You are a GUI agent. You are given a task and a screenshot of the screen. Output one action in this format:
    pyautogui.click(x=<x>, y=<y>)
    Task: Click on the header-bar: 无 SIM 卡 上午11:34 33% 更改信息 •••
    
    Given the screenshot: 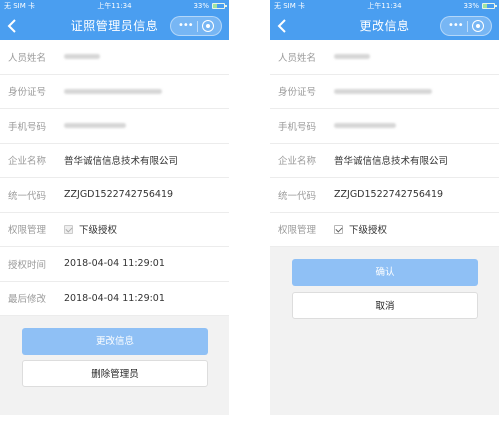 What is the action you would take?
    pyautogui.click(x=384, y=20)
    